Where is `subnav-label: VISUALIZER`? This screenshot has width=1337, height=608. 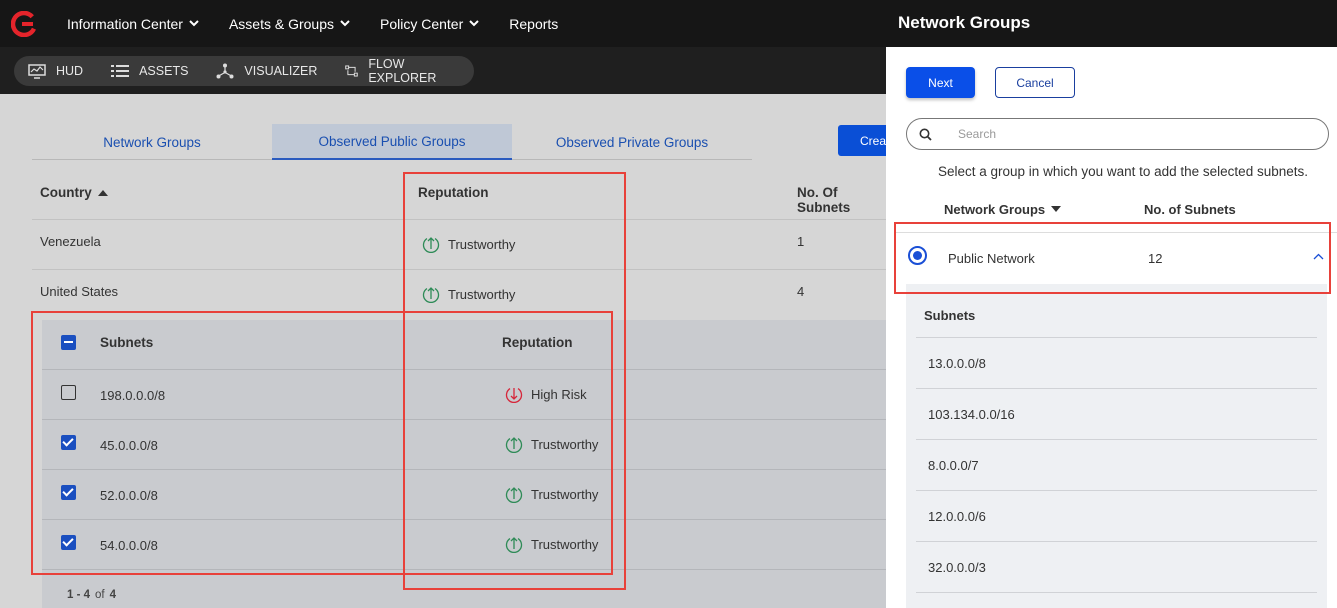 subnav-label: VISUALIZER is located at coordinates (281, 71).